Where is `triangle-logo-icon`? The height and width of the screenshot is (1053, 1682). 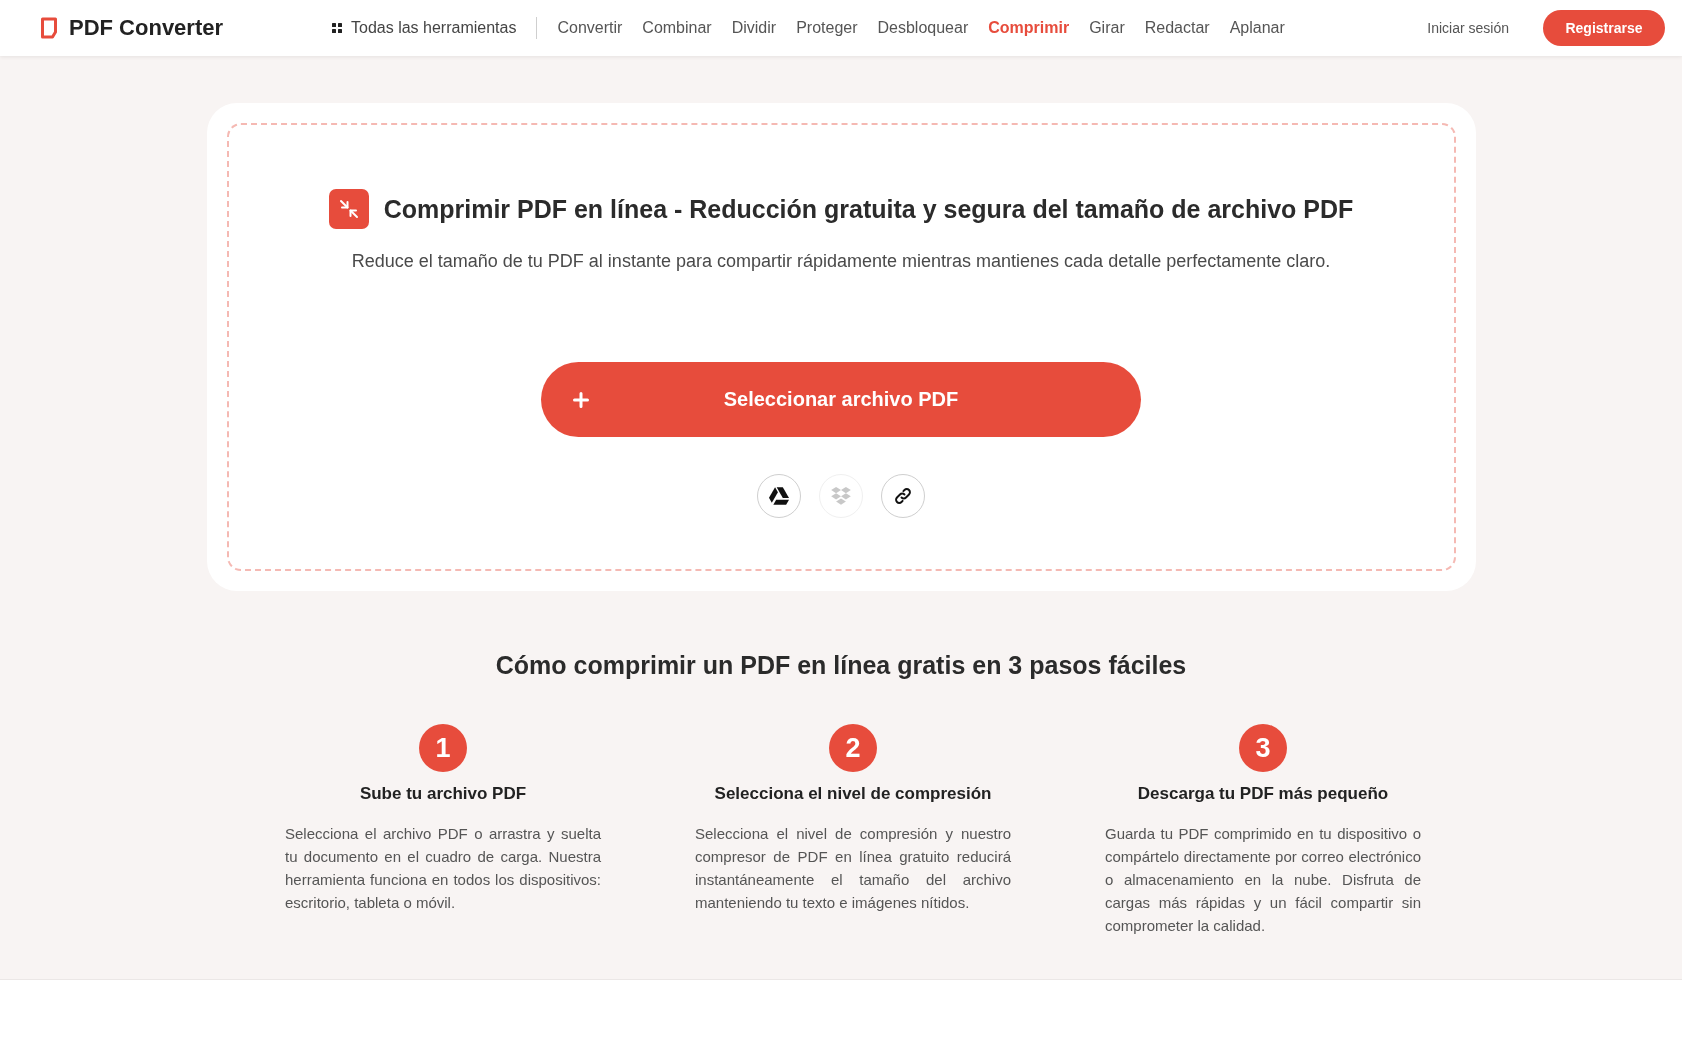
triangle-logo-icon is located at coordinates (779, 496).